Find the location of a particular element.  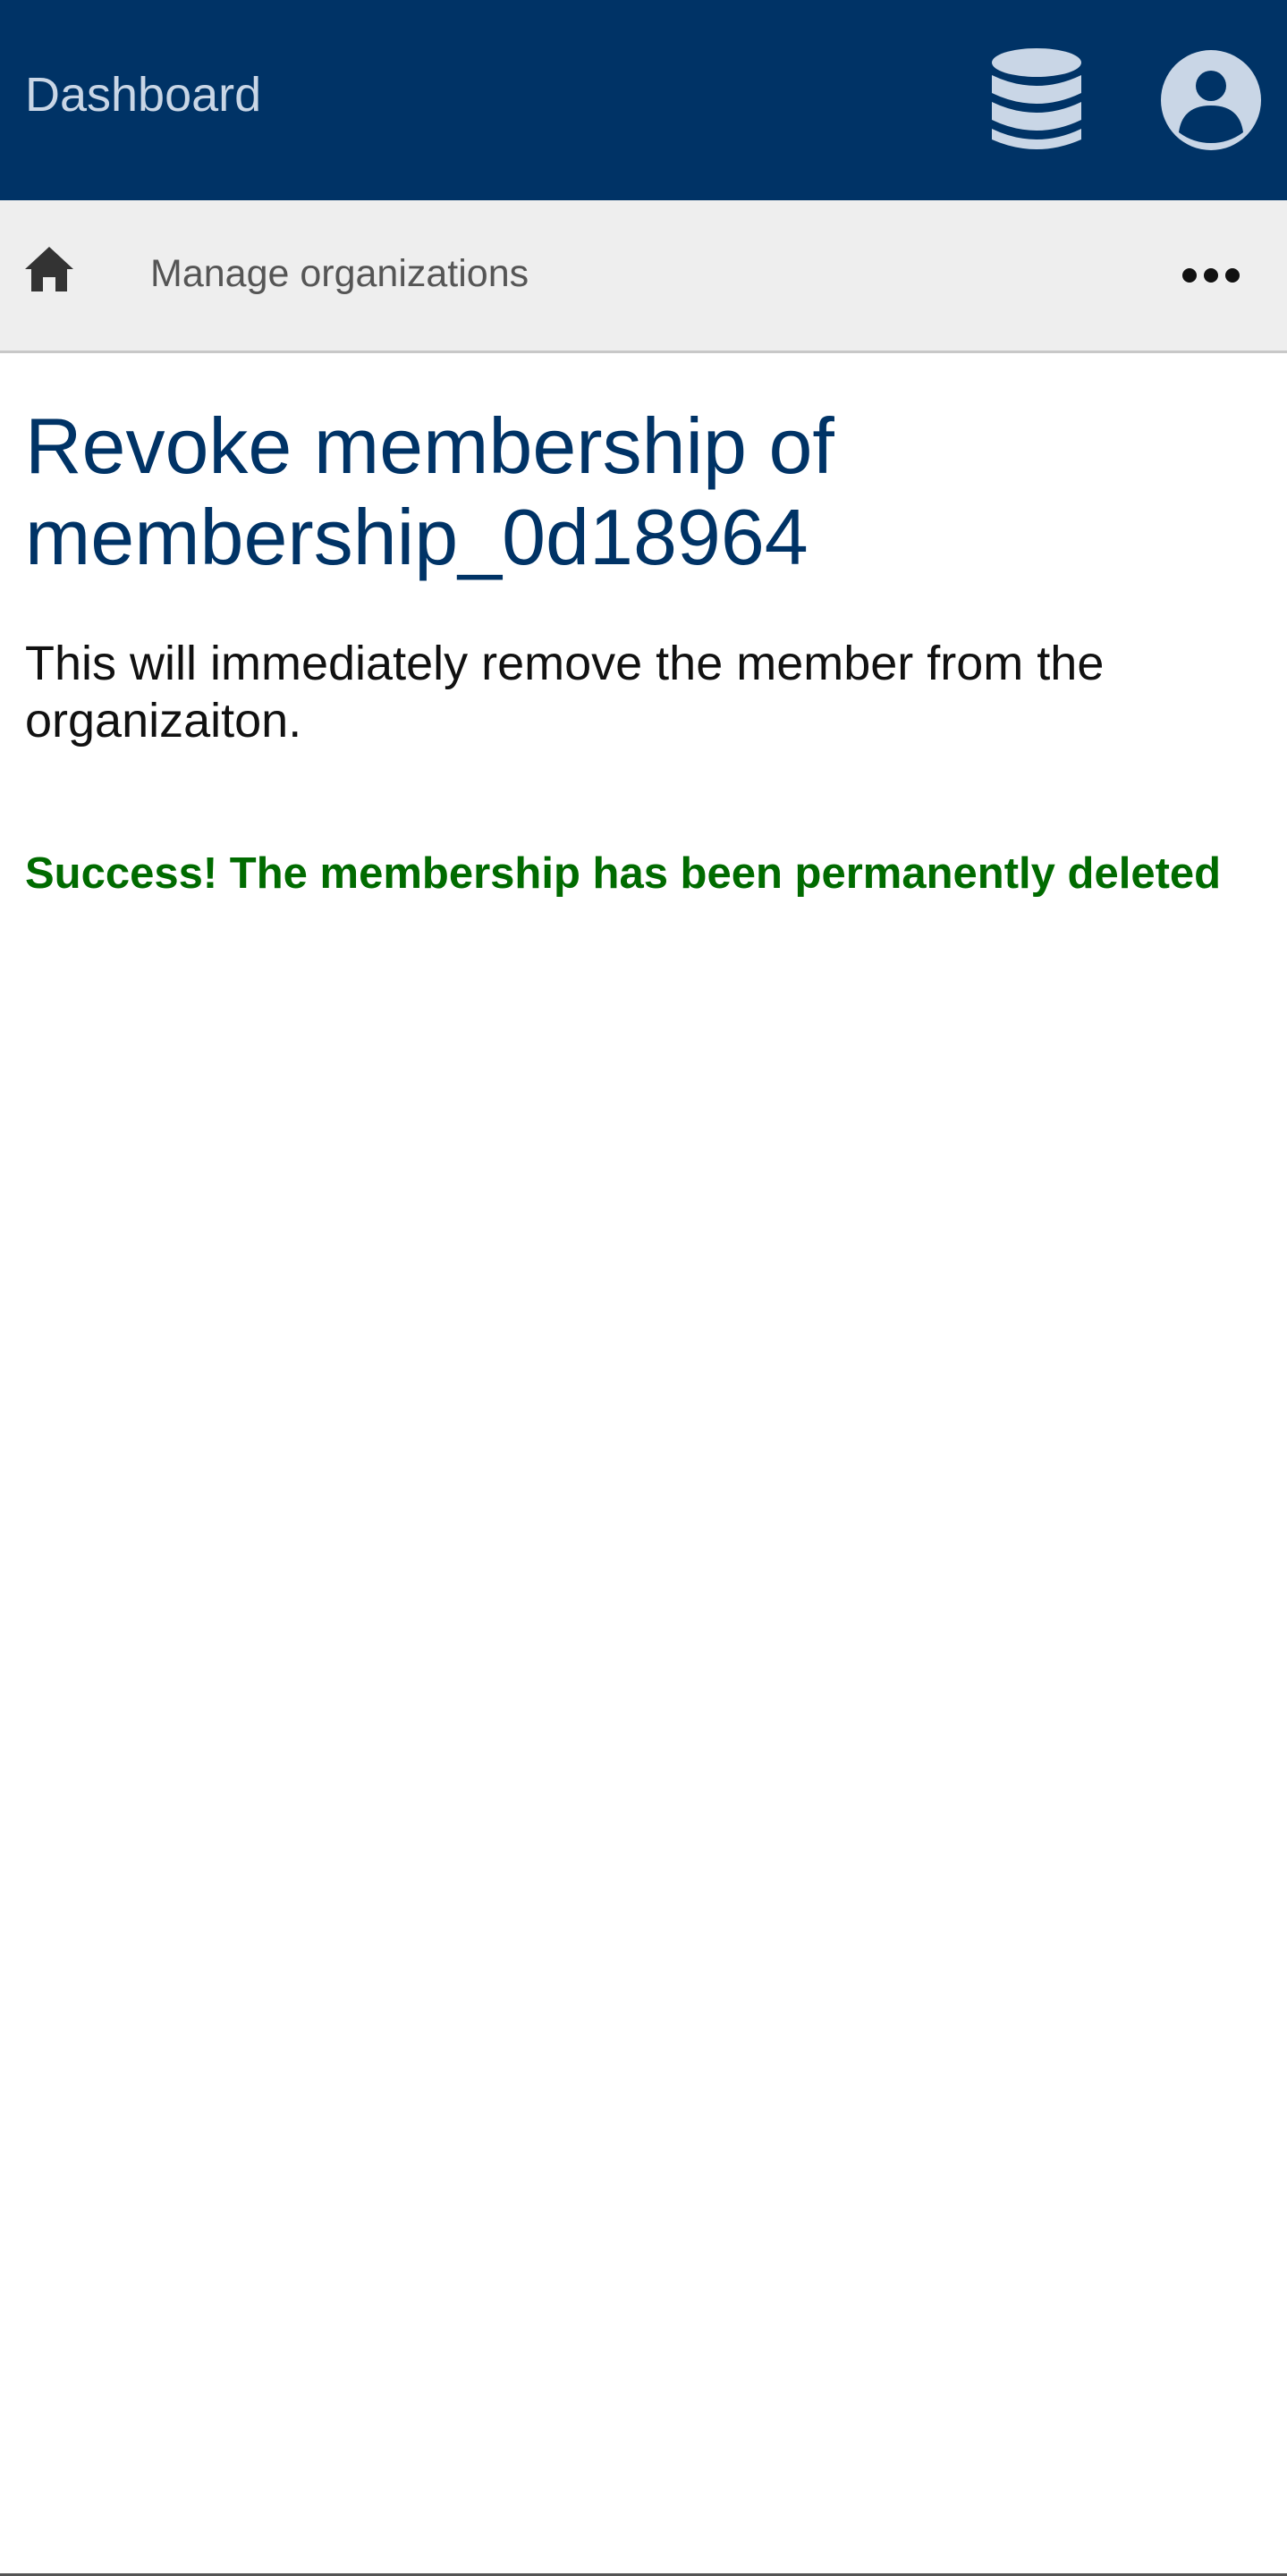

page-title: Revoke membership of membership_0d18964 is located at coordinates (429, 491).